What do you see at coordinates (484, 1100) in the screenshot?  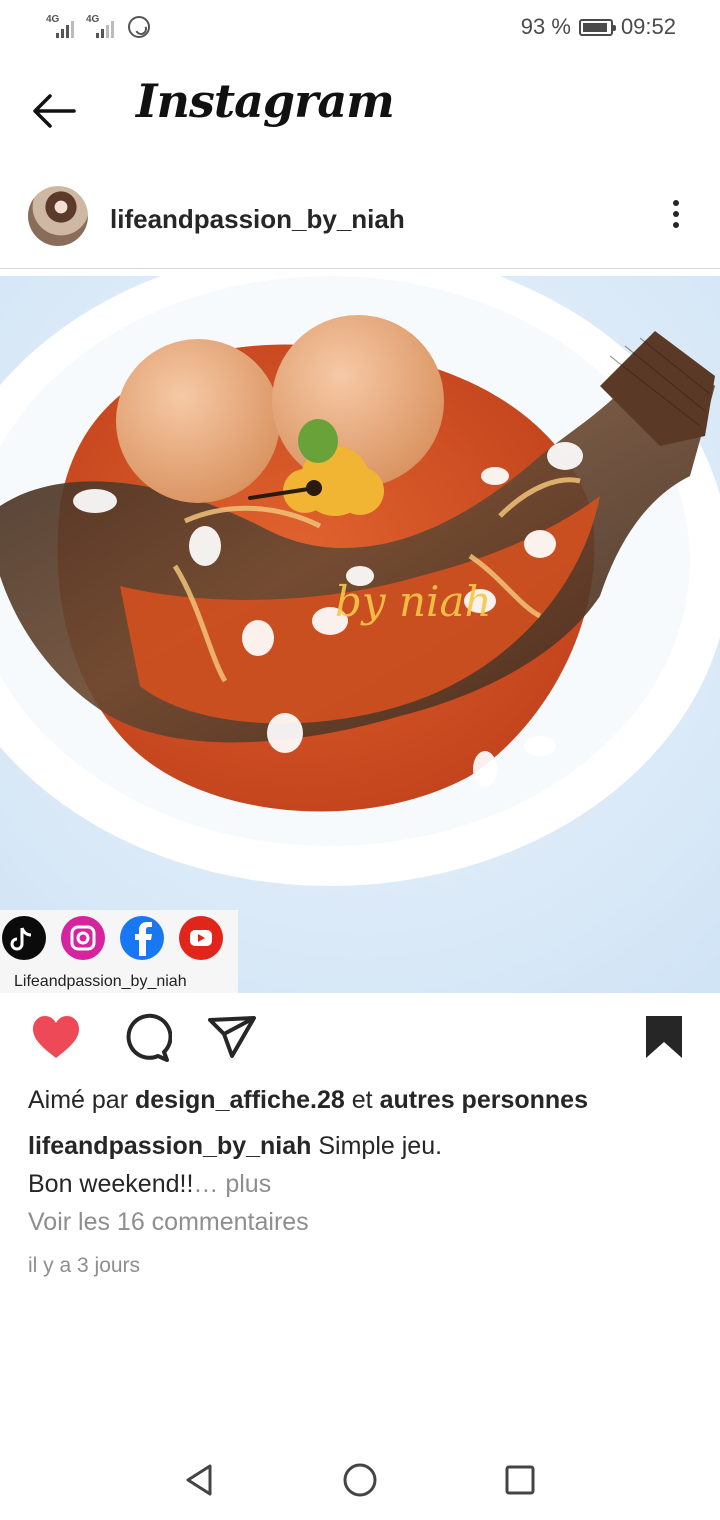 I see `liked-by-others: autres personnes` at bounding box center [484, 1100].